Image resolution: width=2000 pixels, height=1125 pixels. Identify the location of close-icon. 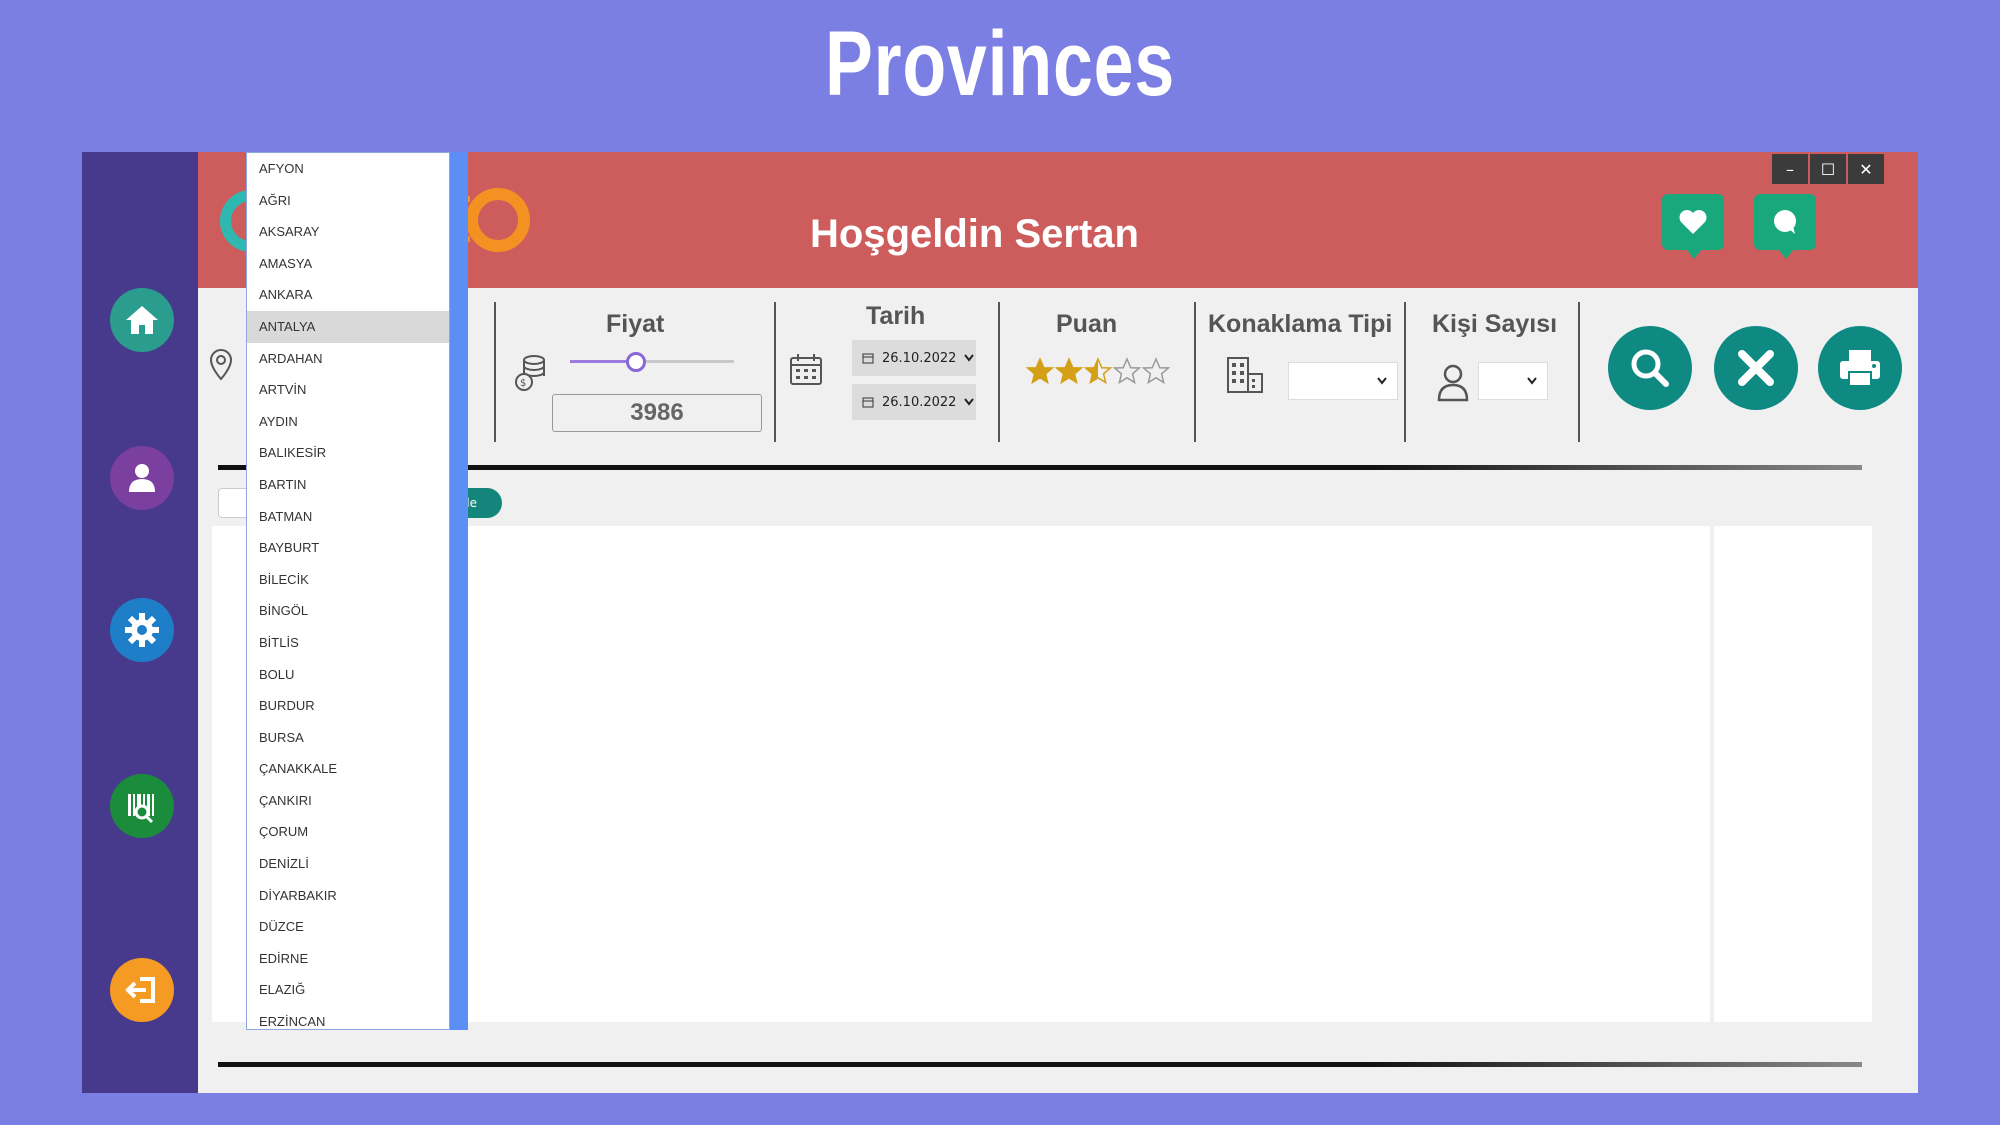
(1756, 368).